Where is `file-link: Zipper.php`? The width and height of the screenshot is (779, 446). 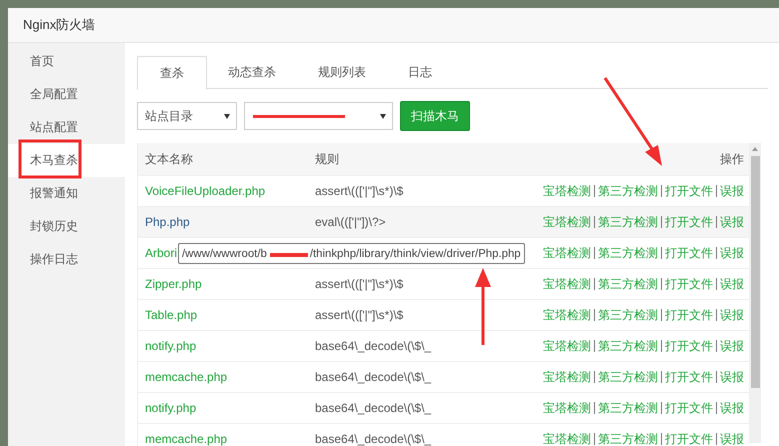
file-link: Zipper.php is located at coordinates (173, 284).